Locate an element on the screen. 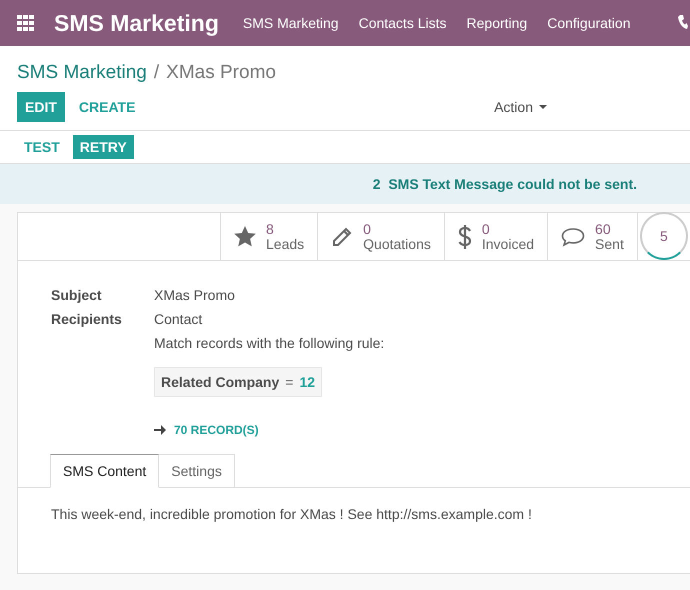  phone-icon is located at coordinates (683, 22).